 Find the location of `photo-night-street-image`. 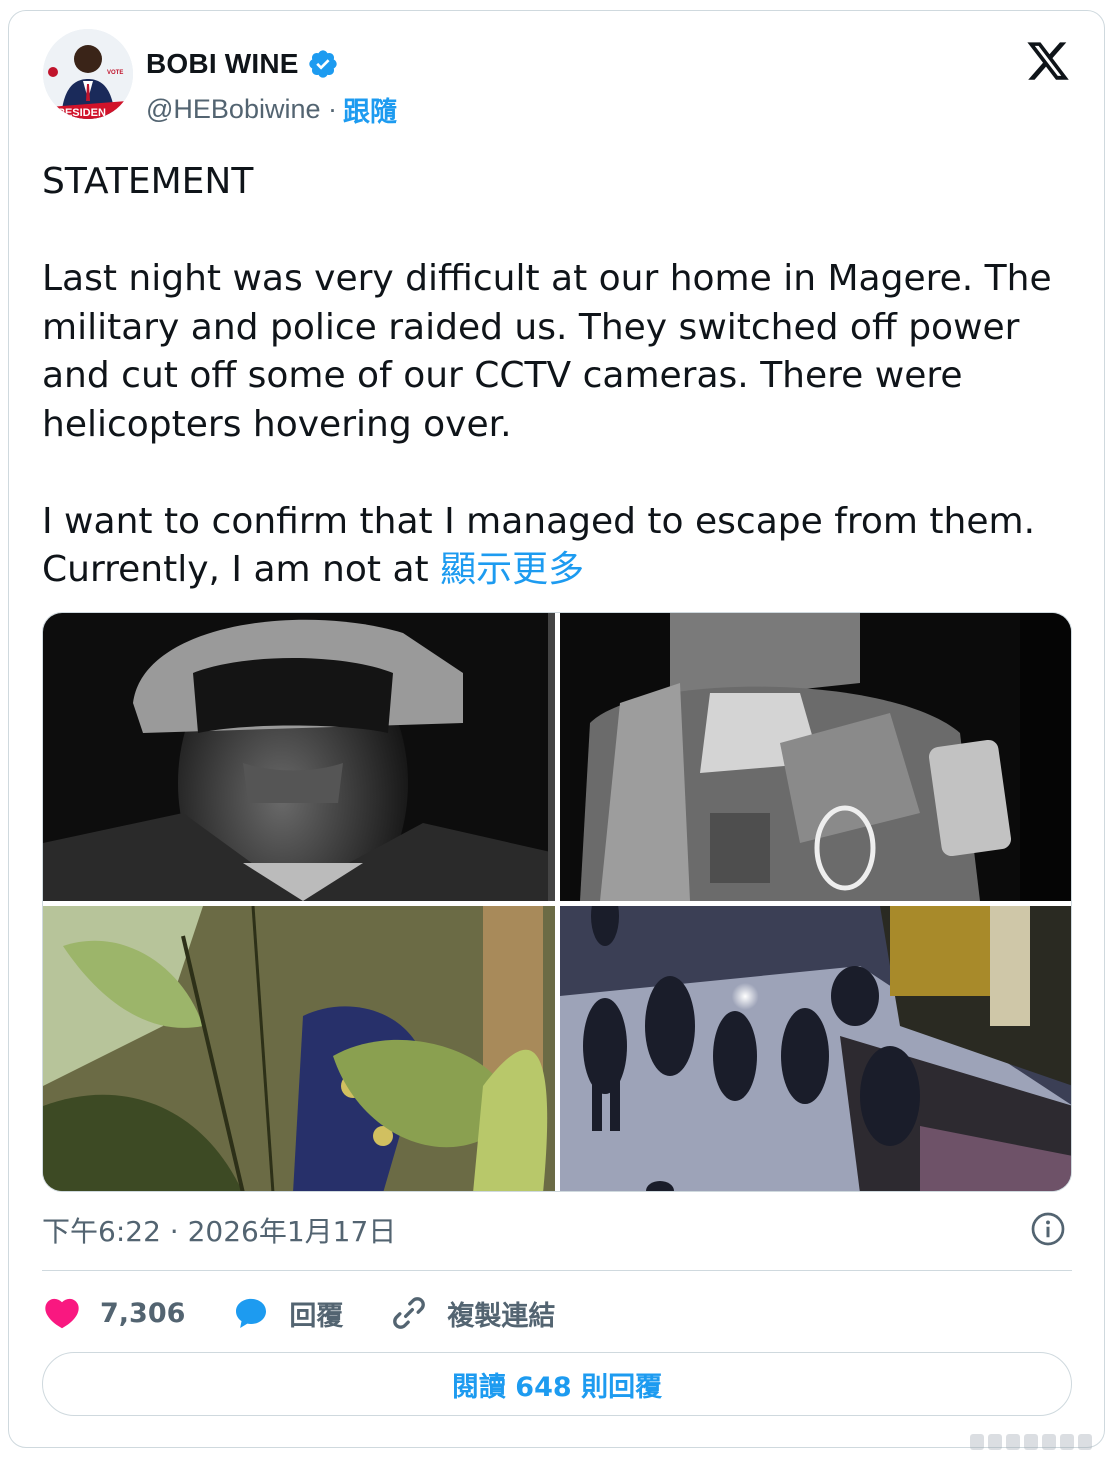

photo-night-street-image is located at coordinates (815, 1048).